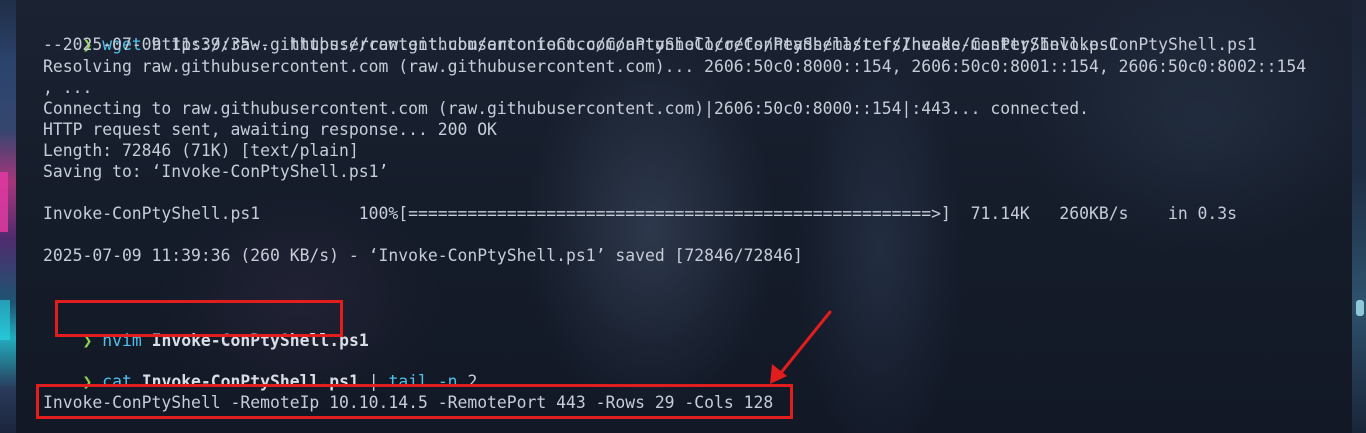  I want to click on output-line: Length: 72846 (71K) [text/plain], so click(201, 150).